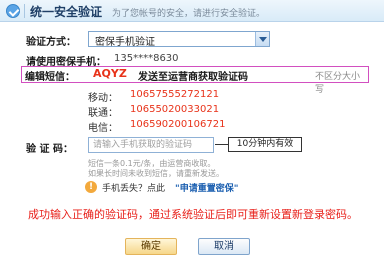 The width and height of the screenshot is (384, 275). I want to click on carrier-number: 10655020033021, so click(175, 109).